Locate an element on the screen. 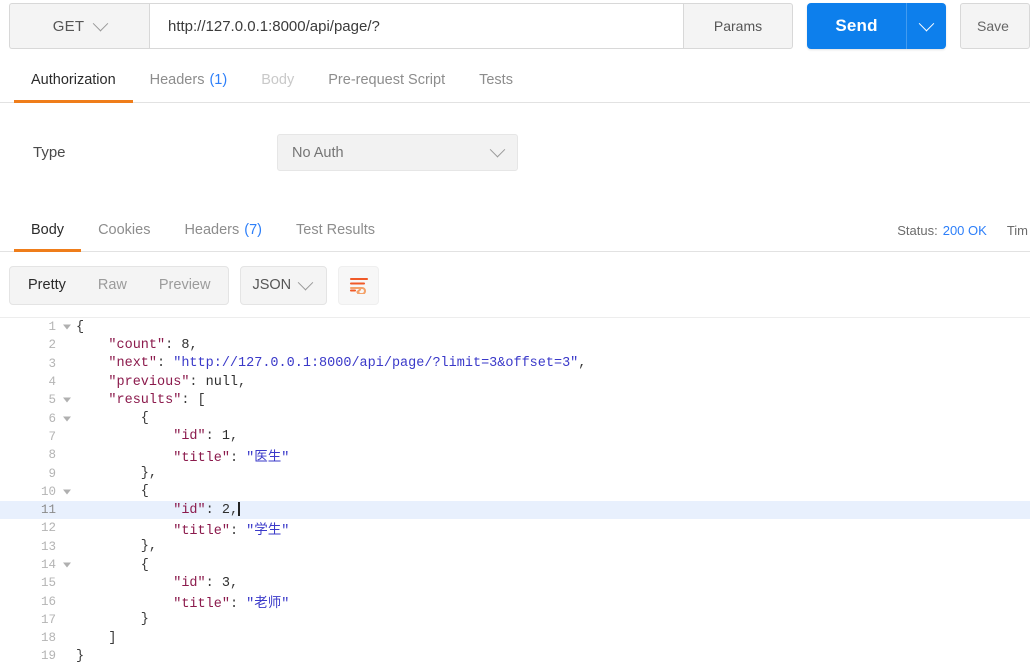  code-content: "results": [ is located at coordinates (132, 400).